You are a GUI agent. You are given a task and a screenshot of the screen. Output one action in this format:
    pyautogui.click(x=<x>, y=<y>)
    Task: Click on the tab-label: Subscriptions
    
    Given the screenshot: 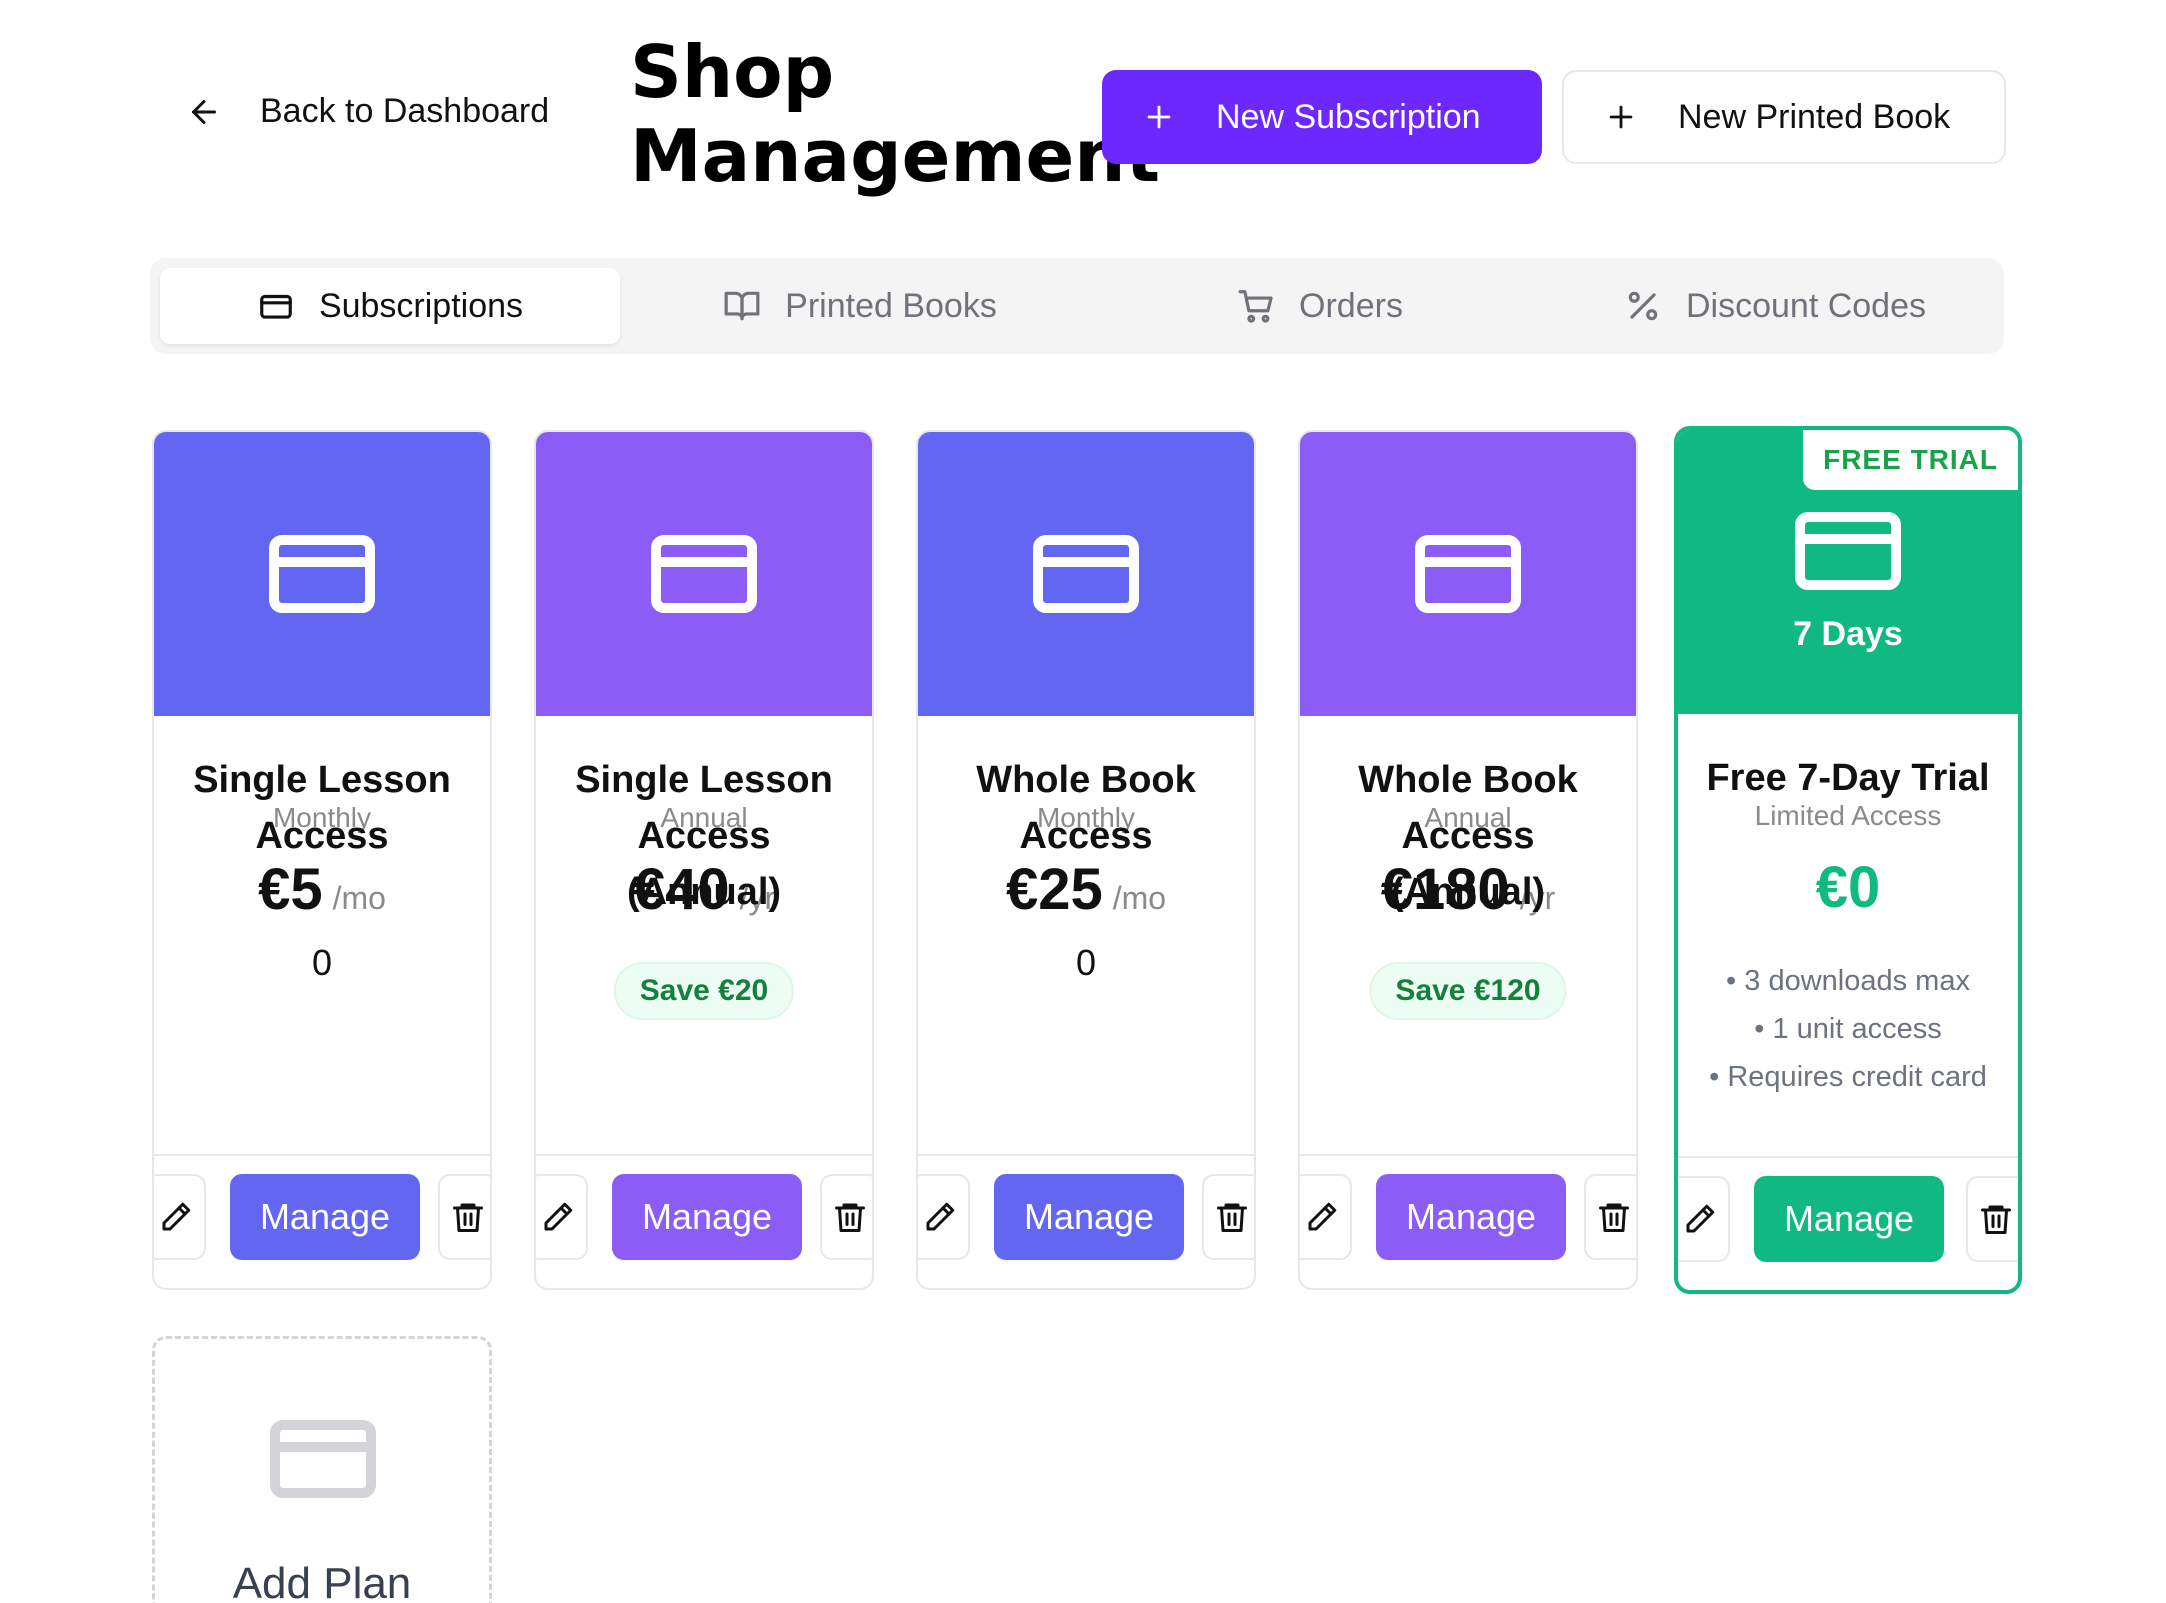 What is the action you would take?
    pyautogui.click(x=421, y=305)
    